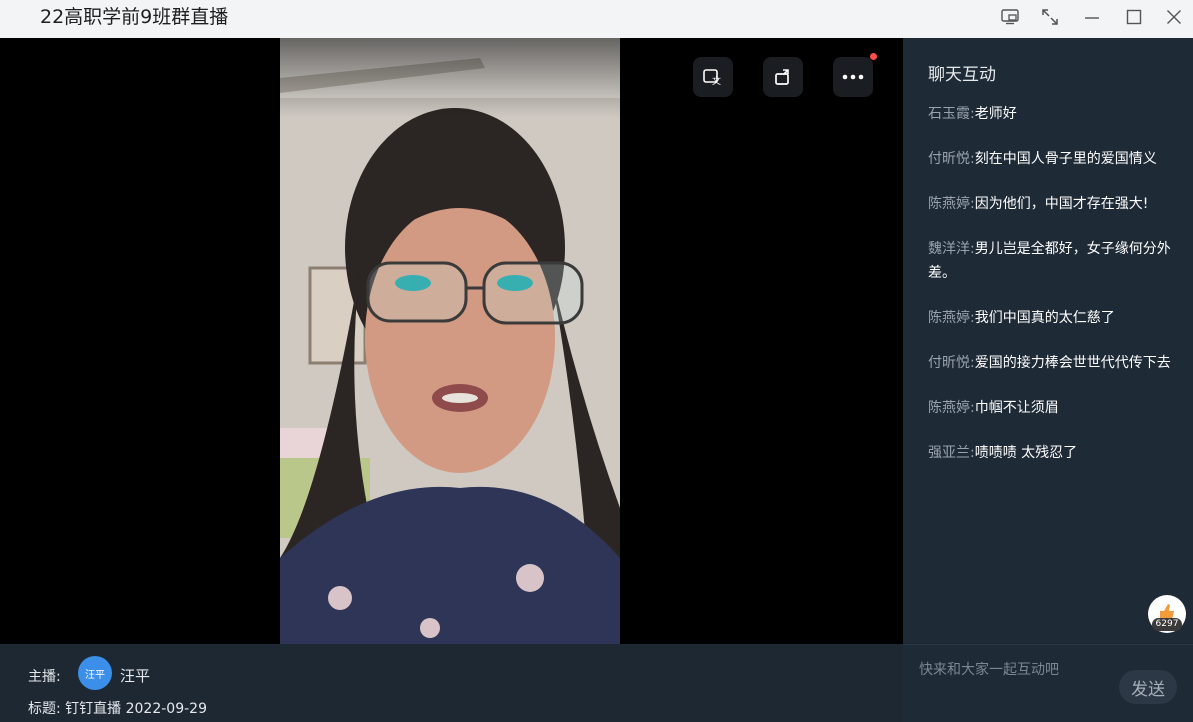 This screenshot has height=722, width=1193. What do you see at coordinates (951, 249) in the screenshot?
I see `message-sender: 魏洋洋:` at bounding box center [951, 249].